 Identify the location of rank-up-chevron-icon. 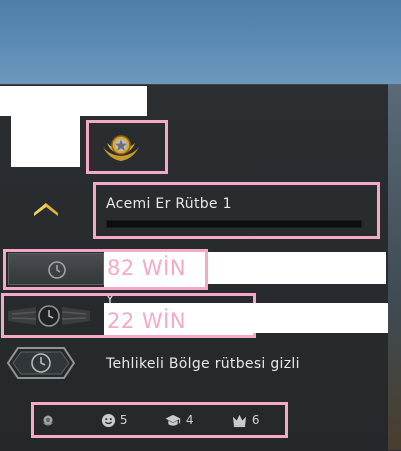
(46, 209).